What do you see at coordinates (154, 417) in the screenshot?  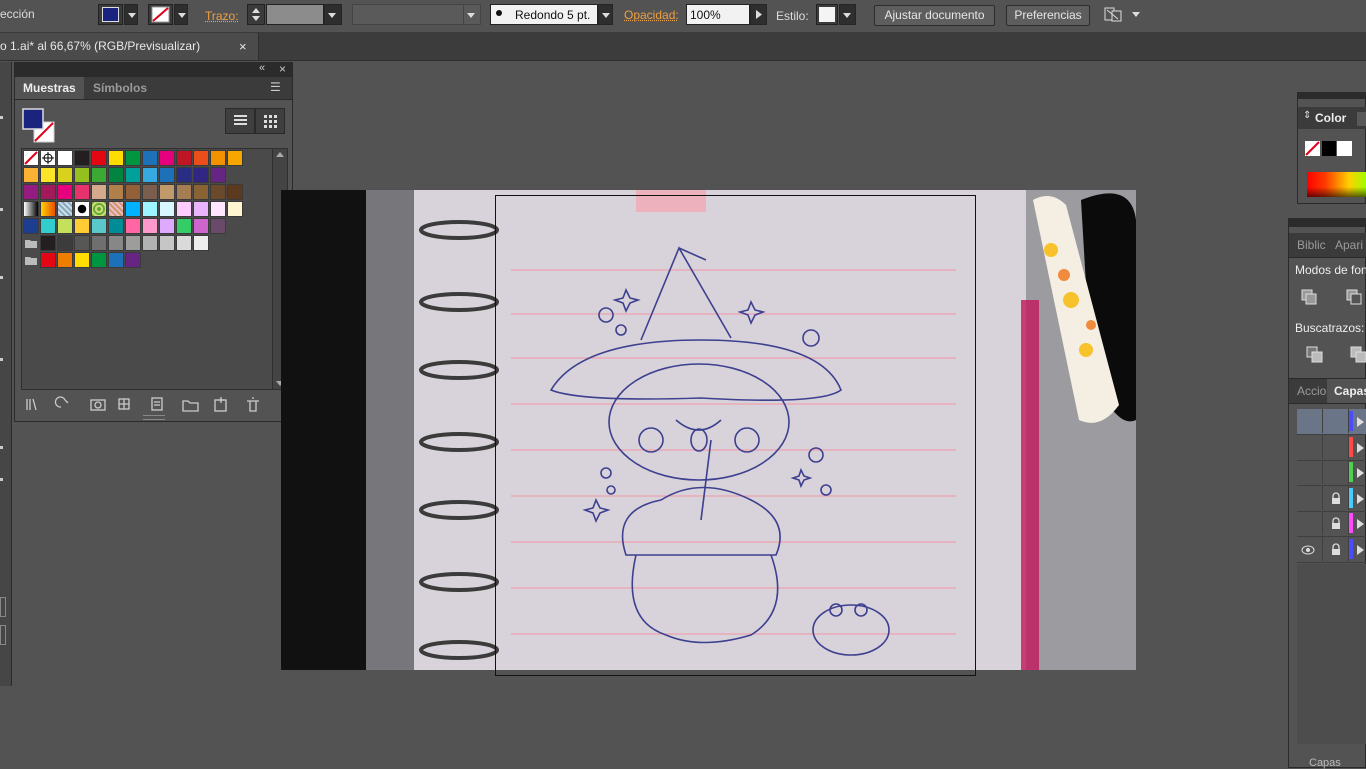 I see `resize-grip` at bounding box center [154, 417].